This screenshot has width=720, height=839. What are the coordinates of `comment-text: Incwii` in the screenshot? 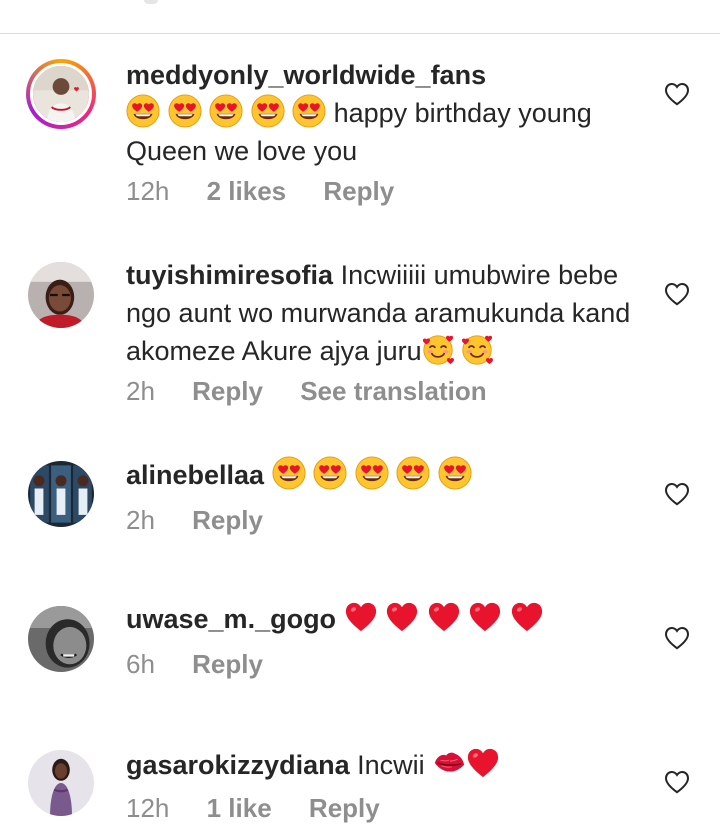 It's located at (391, 765).